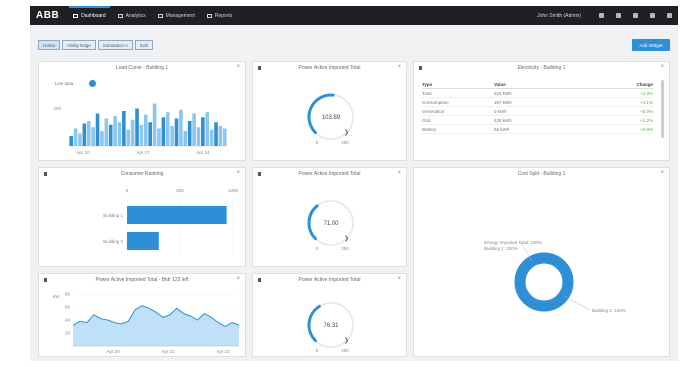 The height and width of the screenshot is (367, 694). I want to click on live-data-label: Live data, so click(64, 83).